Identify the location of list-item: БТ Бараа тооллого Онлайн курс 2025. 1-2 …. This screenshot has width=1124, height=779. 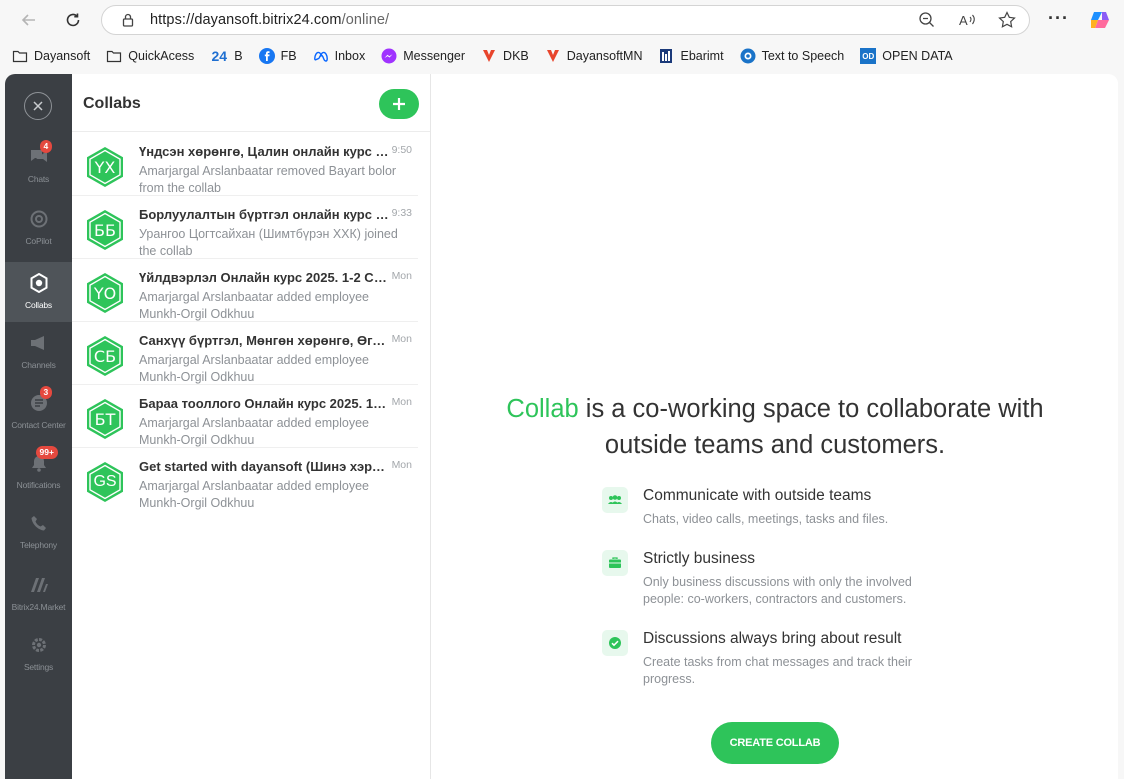
(245, 416).